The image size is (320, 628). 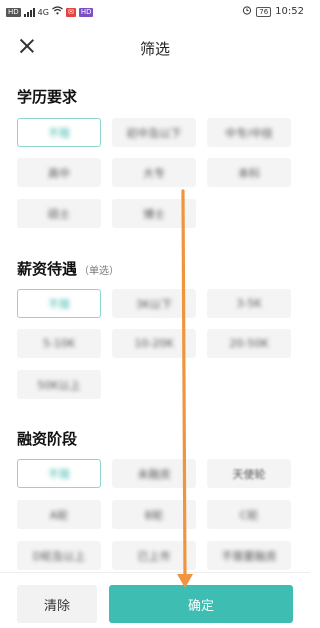 I want to click on clock: 10:52, so click(x=289, y=11).